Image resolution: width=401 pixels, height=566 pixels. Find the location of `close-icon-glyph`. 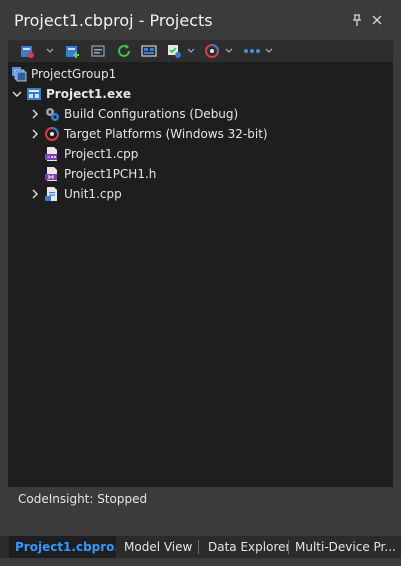

close-icon-glyph is located at coordinates (377, 20).